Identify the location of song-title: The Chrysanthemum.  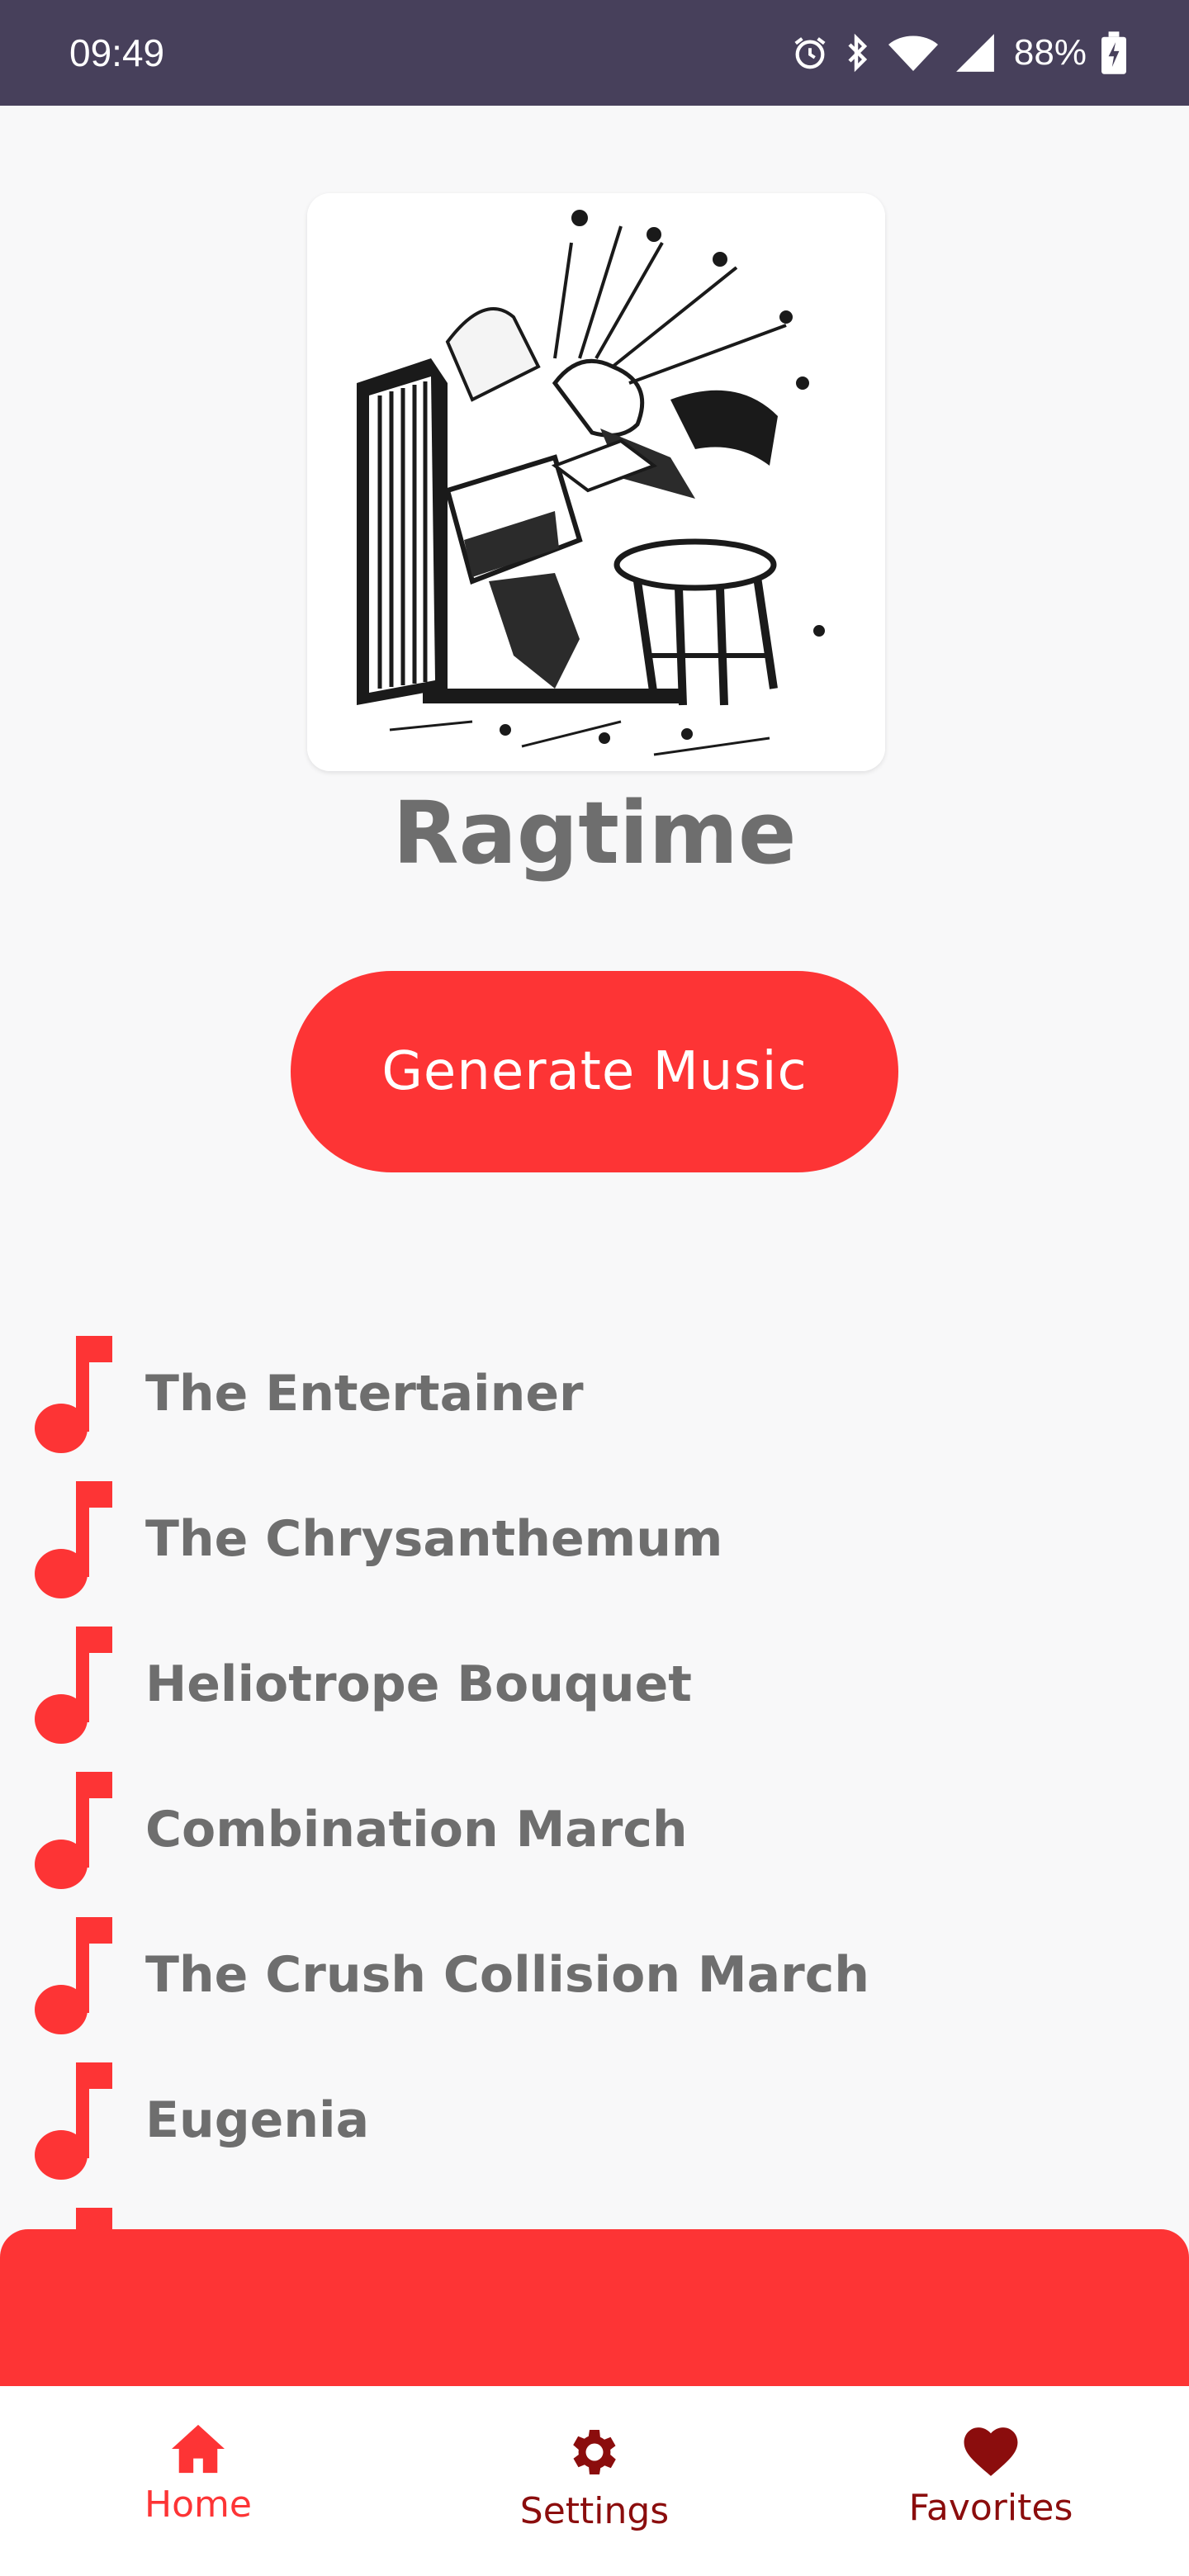
(434, 1539).